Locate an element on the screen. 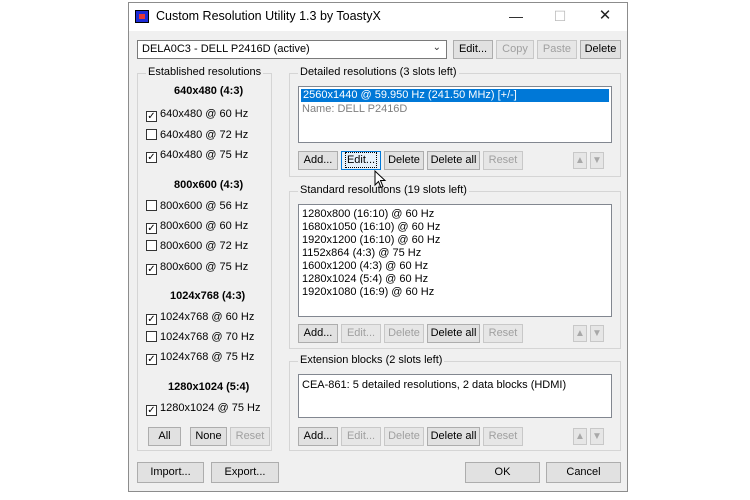 This screenshot has width=750, height=500. maximize-icon: ☐ is located at coordinates (560, 16).